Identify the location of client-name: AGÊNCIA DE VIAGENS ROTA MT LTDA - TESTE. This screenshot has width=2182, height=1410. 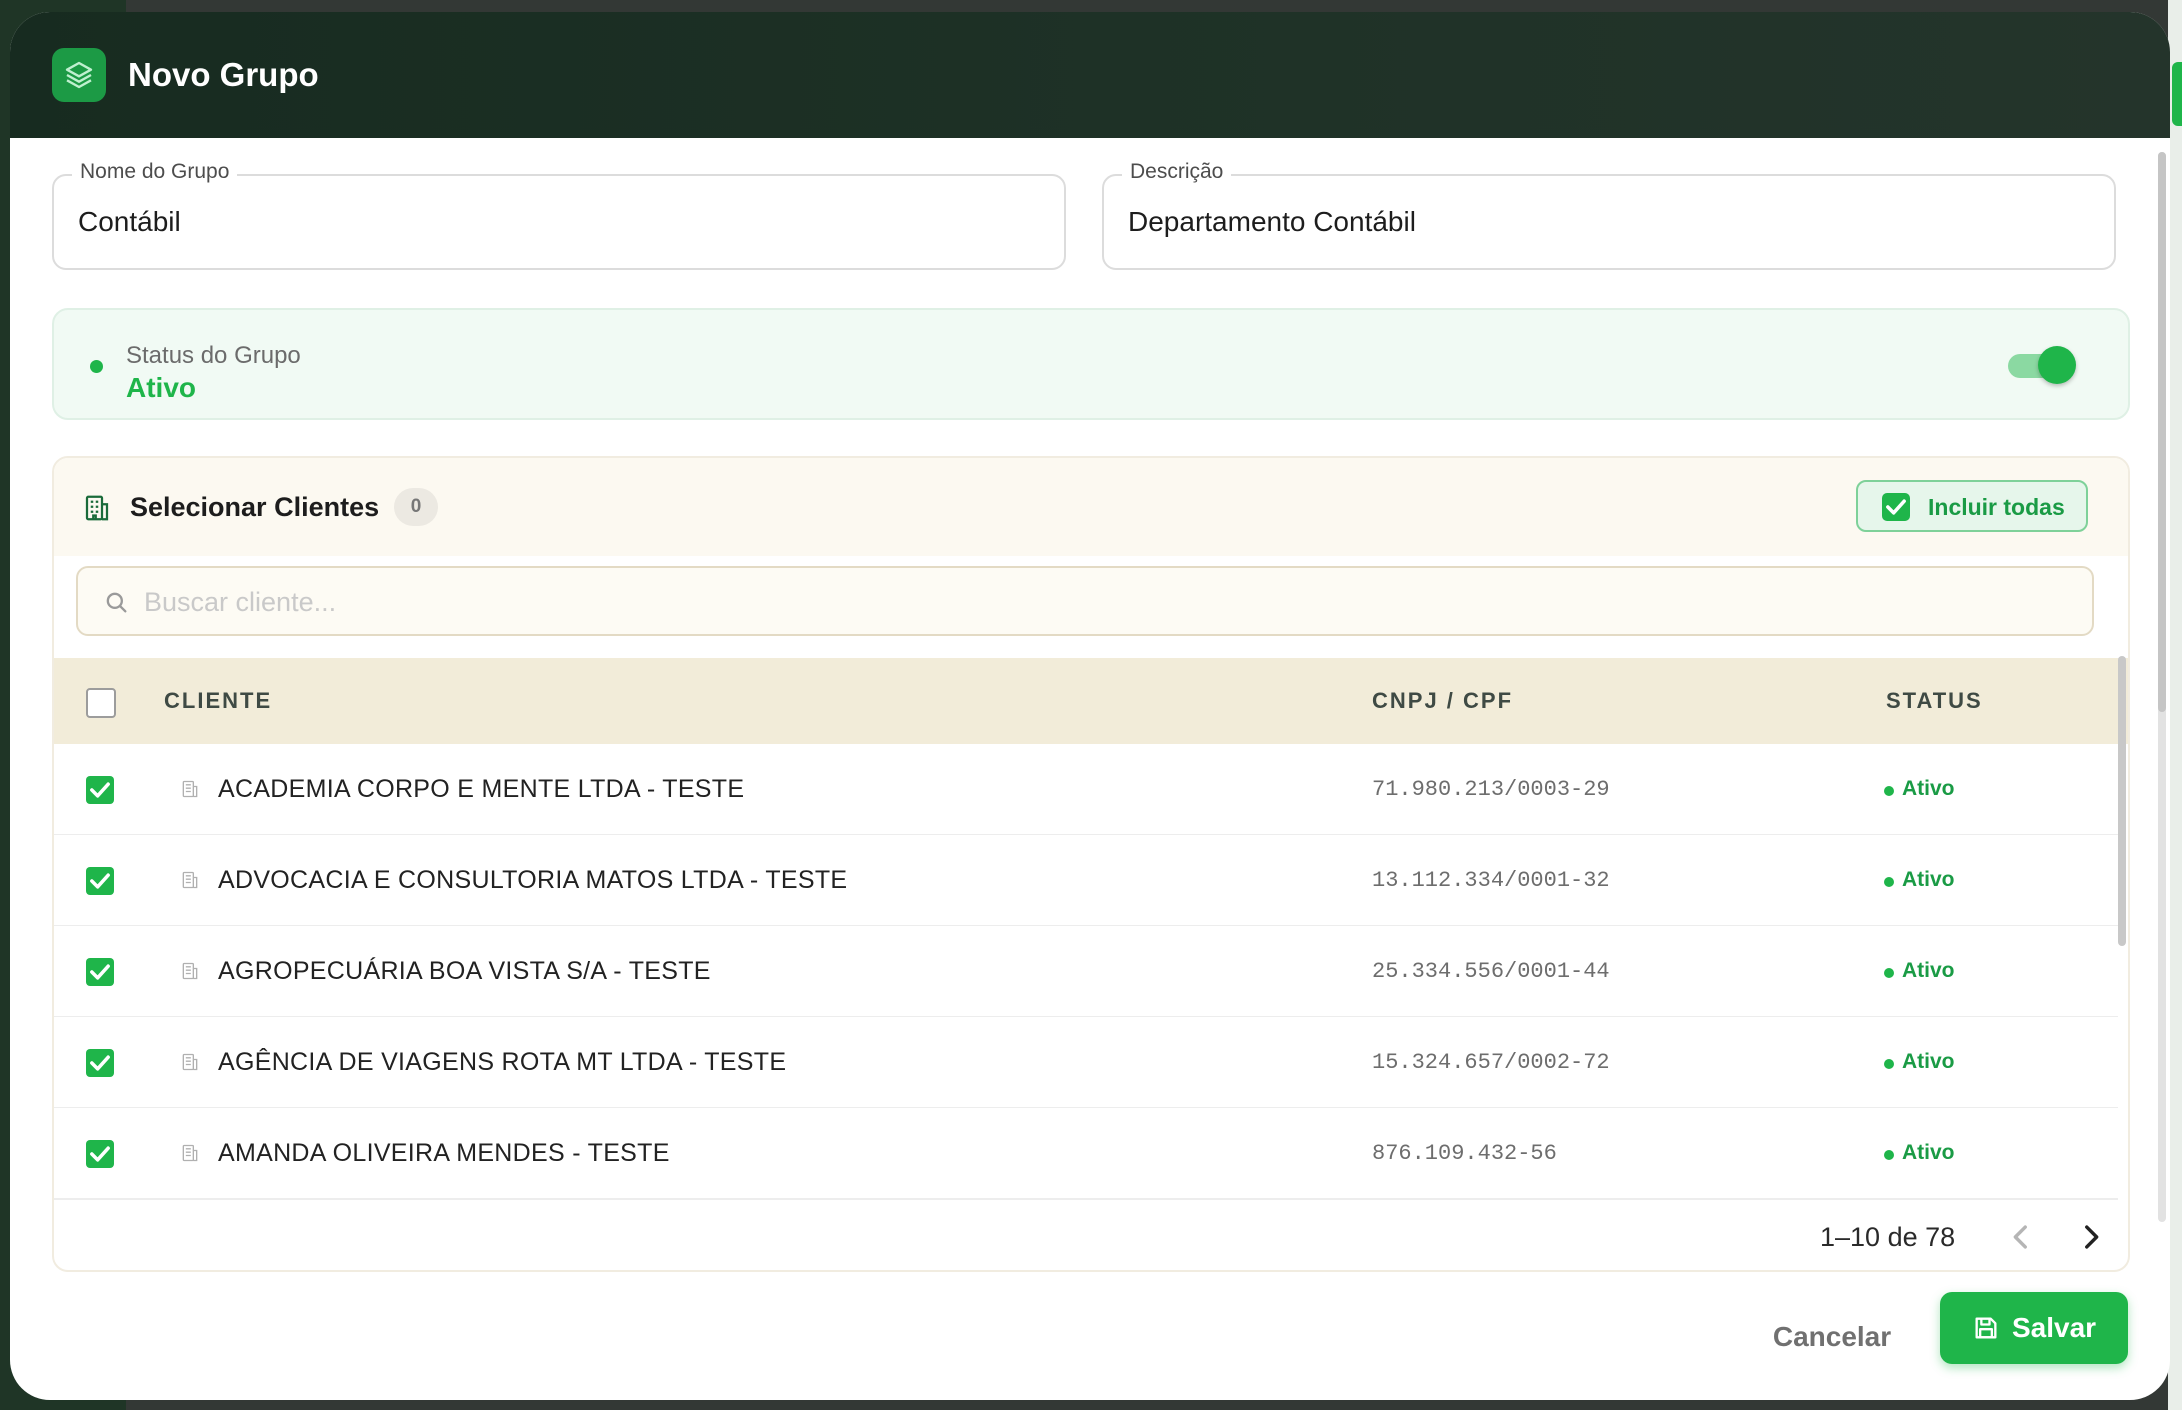
(502, 1062).